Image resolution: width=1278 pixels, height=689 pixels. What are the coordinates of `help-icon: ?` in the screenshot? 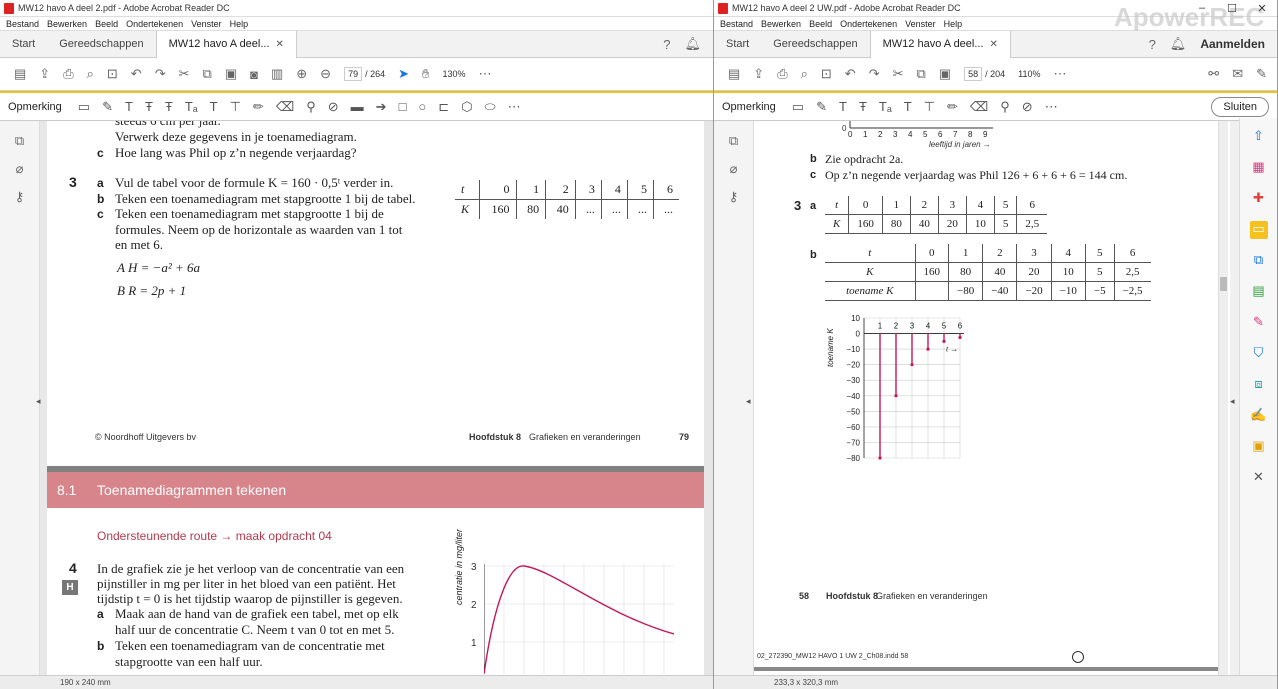 It's located at (666, 44).